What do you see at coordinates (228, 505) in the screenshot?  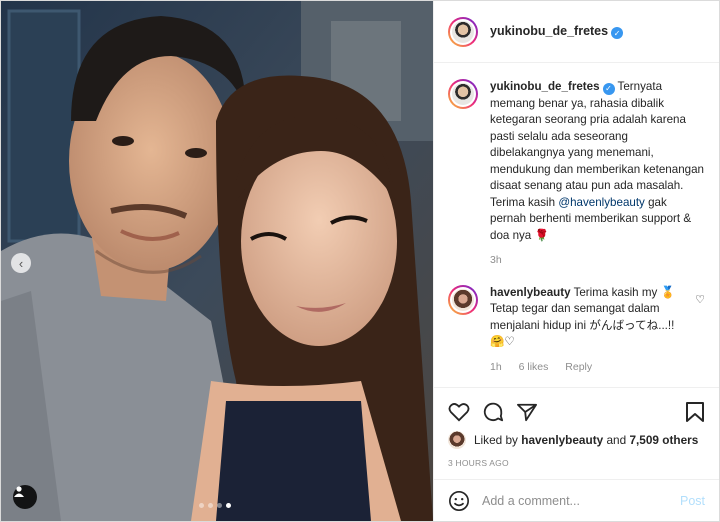 I see `carousel-dot-active` at bounding box center [228, 505].